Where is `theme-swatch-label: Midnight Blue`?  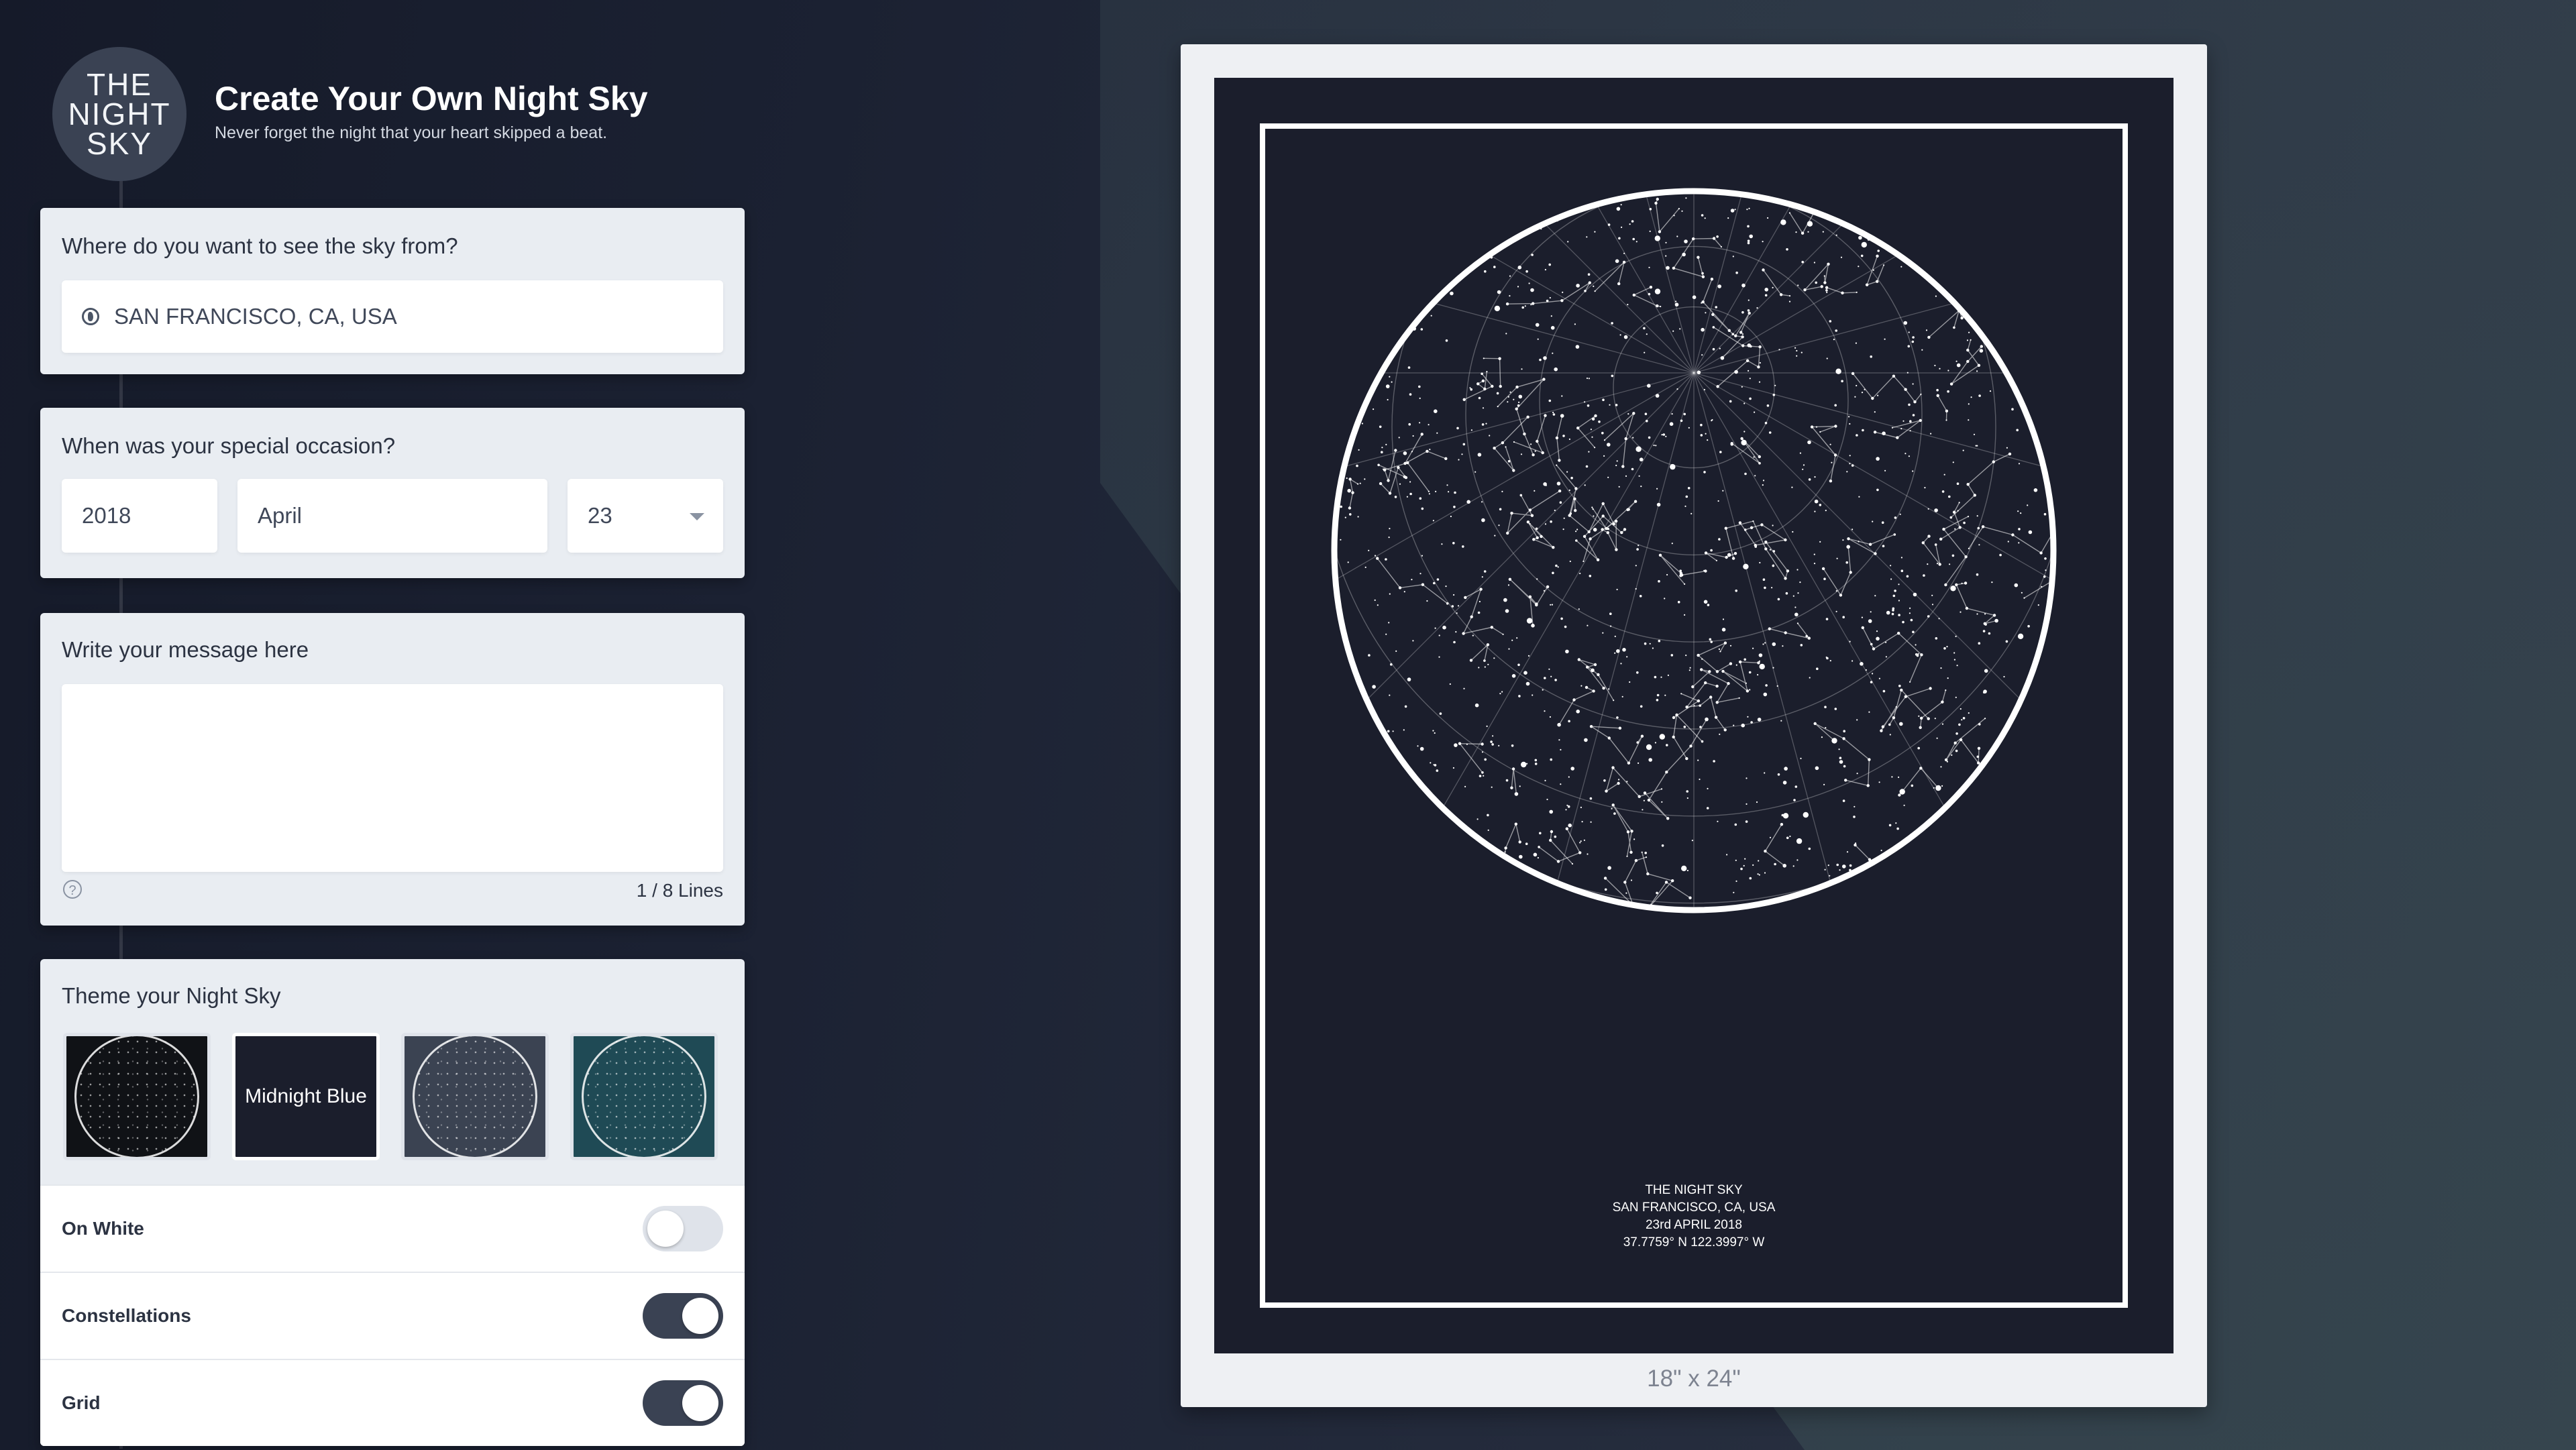
theme-swatch-label: Midnight Blue is located at coordinates (306, 1096).